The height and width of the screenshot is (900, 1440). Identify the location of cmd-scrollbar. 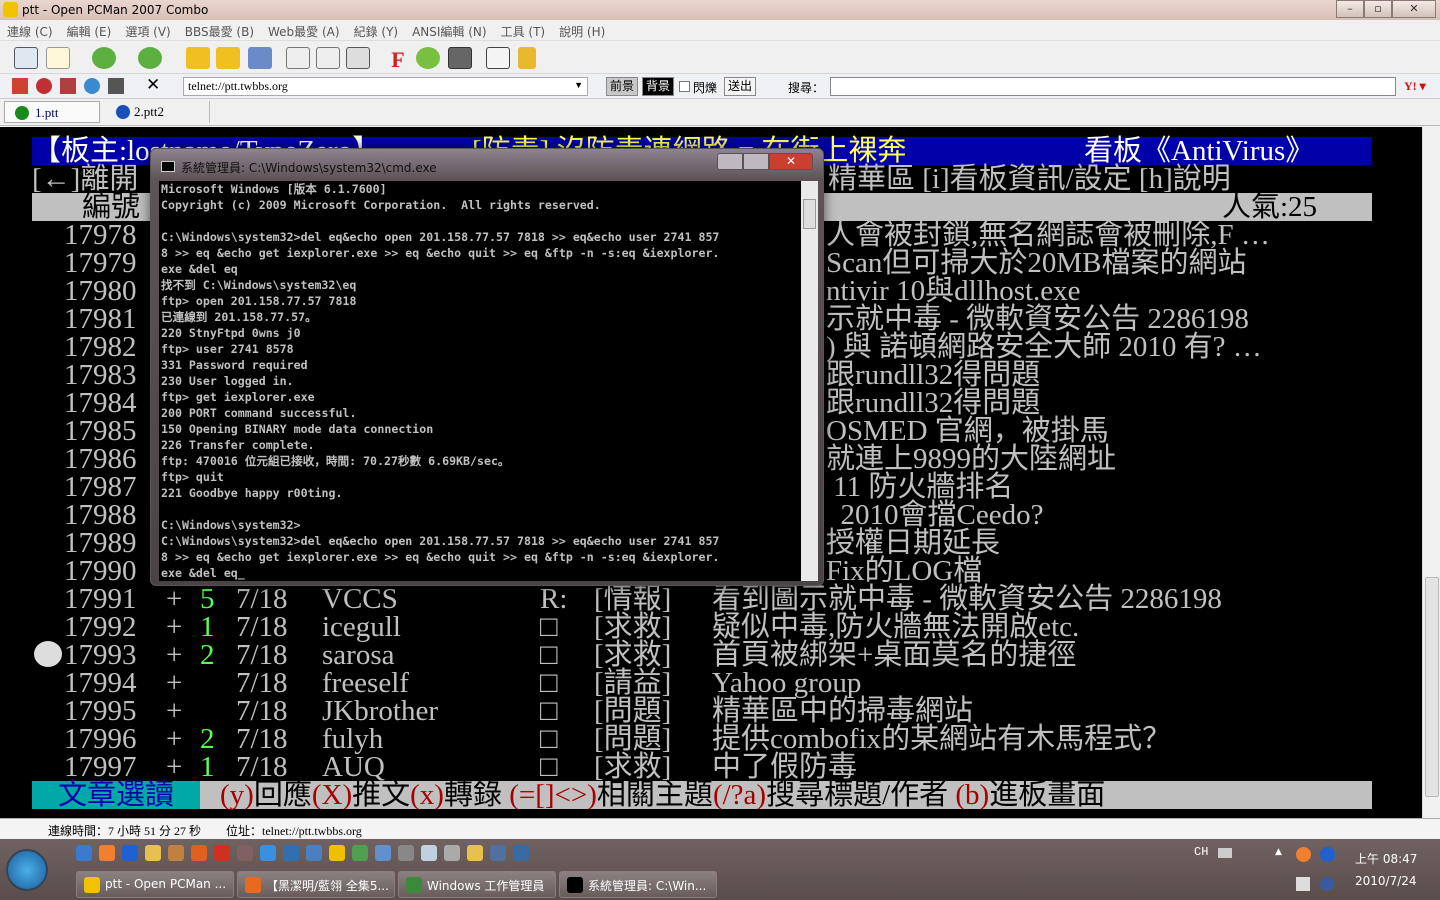
(809, 381).